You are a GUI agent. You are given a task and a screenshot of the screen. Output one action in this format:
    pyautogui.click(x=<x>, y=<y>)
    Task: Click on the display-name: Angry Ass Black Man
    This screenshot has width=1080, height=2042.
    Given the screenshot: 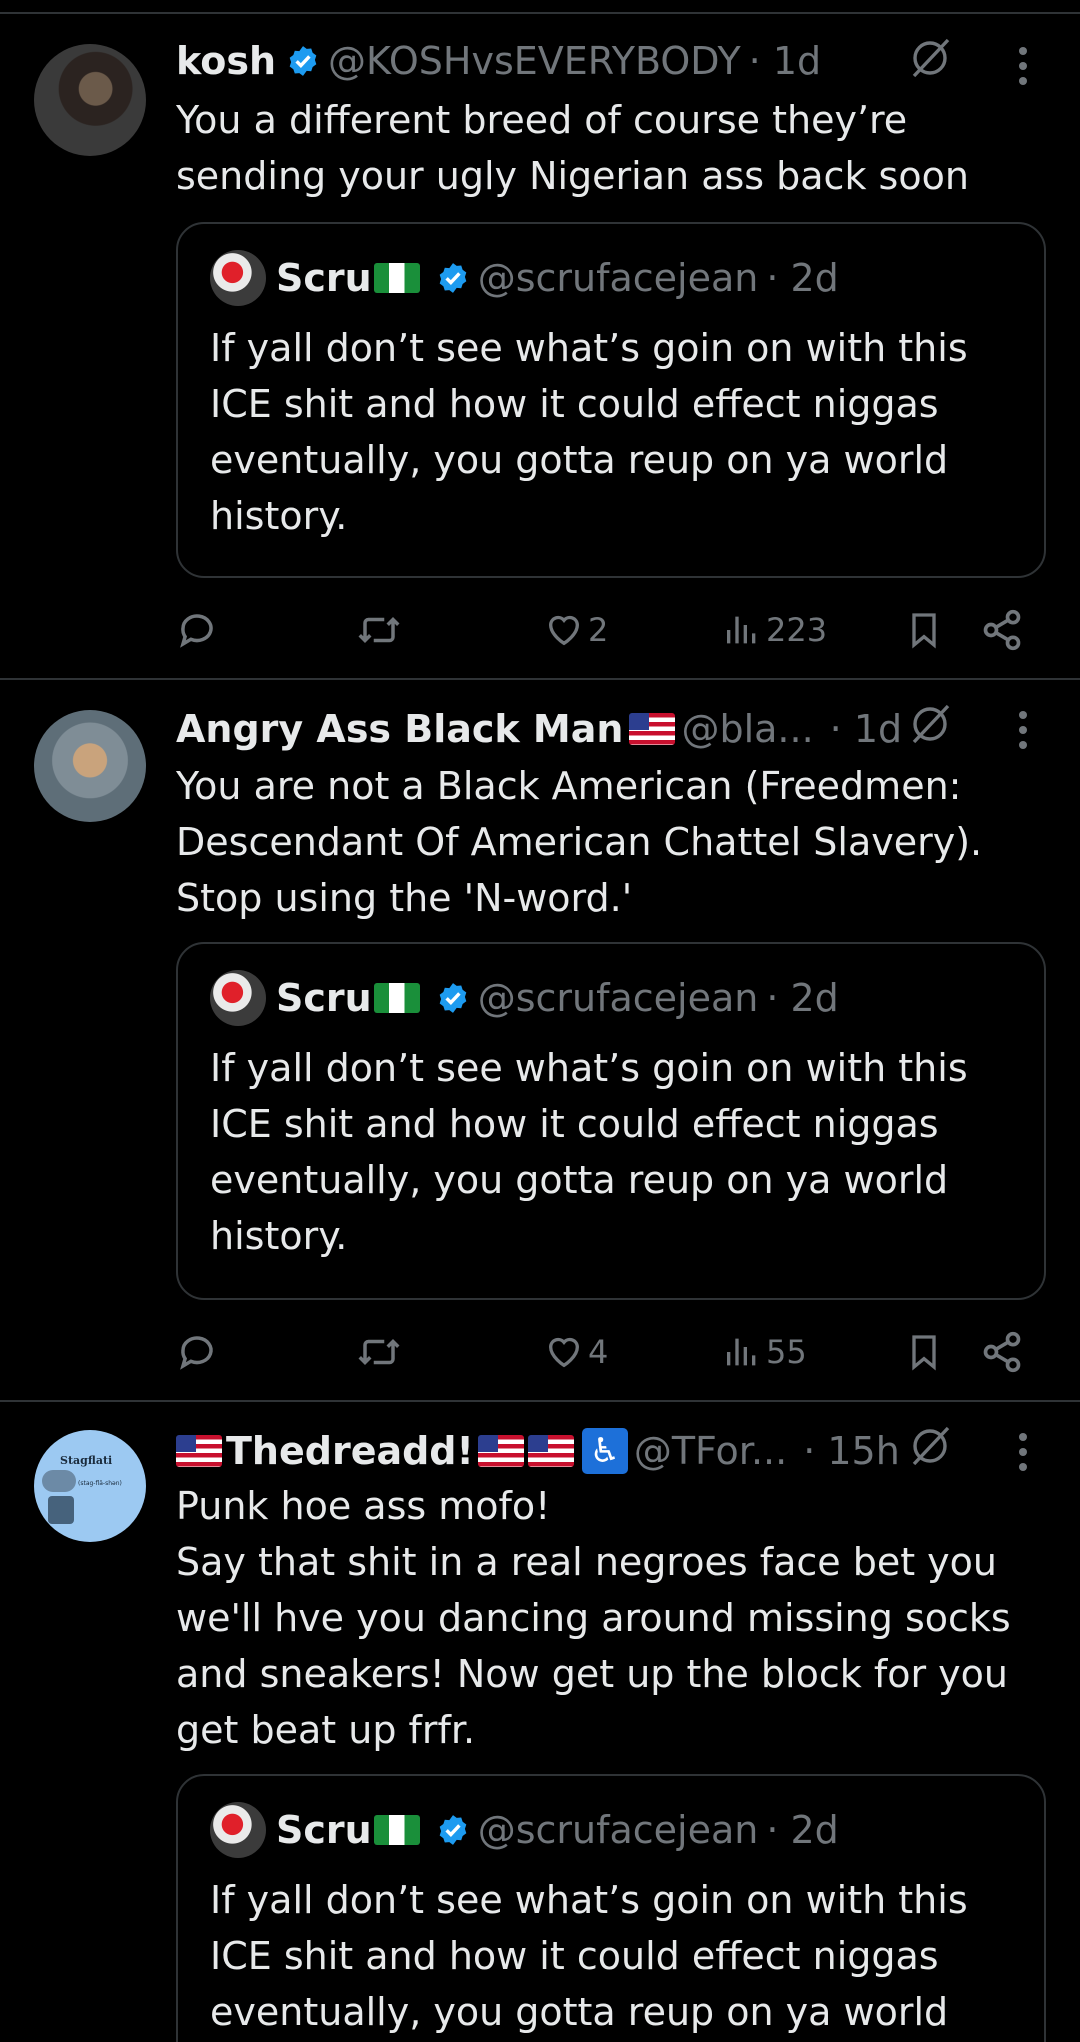 What is the action you would take?
    pyautogui.click(x=399, y=729)
    